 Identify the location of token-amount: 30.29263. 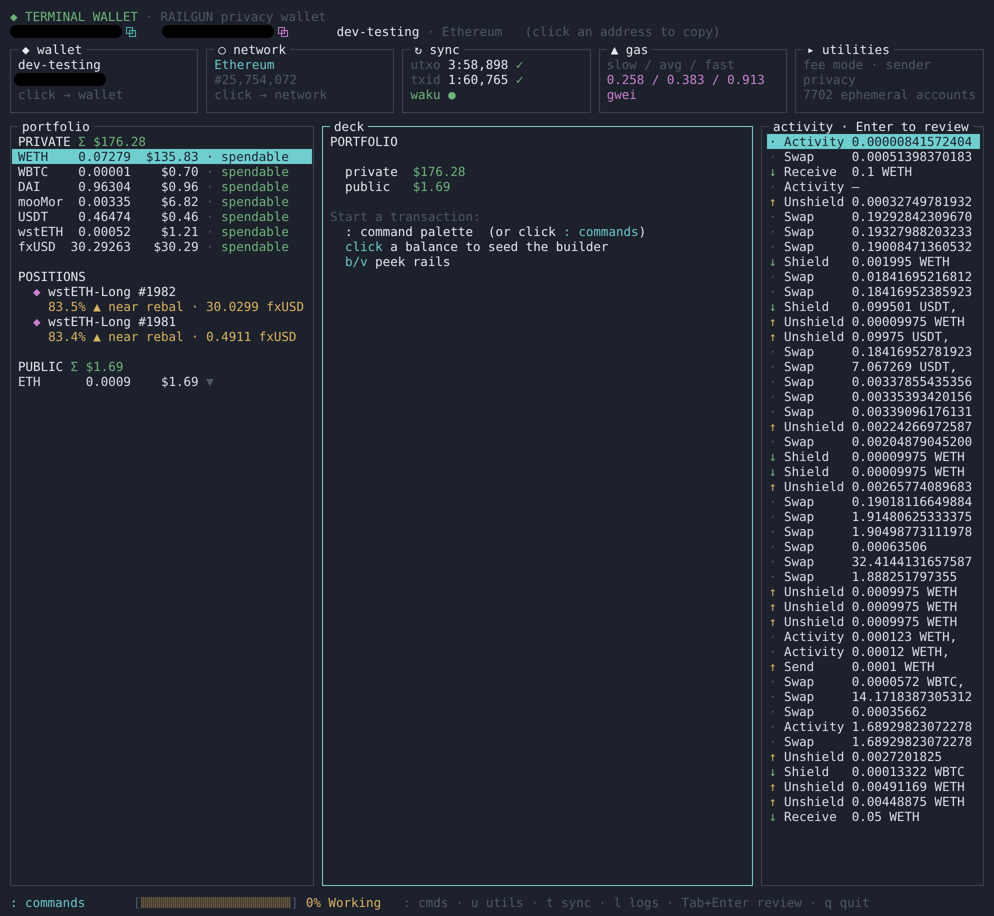
(100, 246).